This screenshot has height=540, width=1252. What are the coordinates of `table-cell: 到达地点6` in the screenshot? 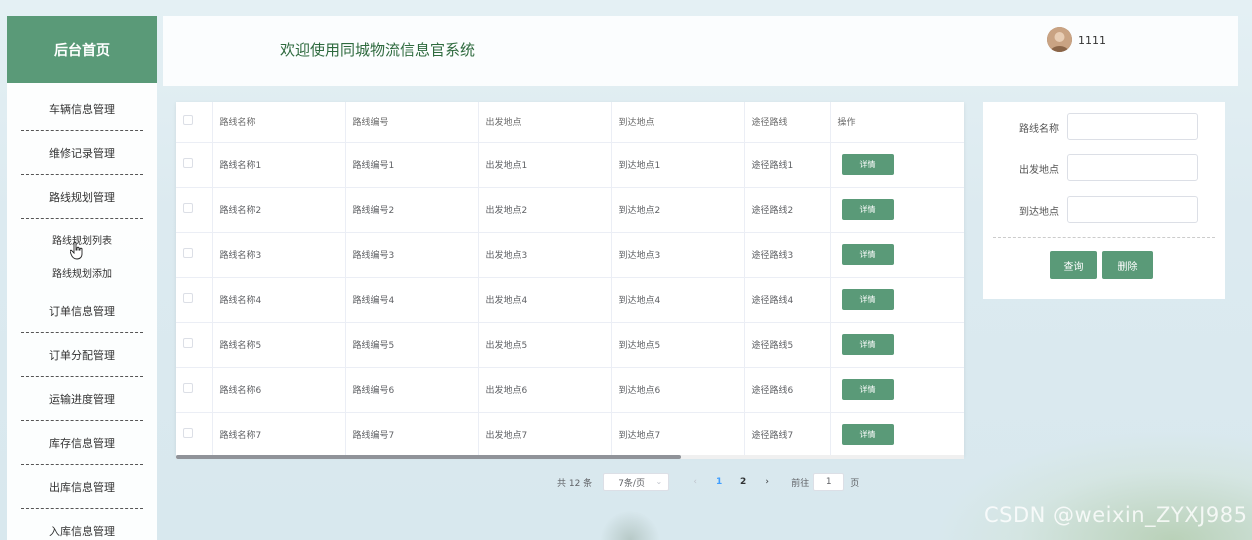 It's located at (678, 390).